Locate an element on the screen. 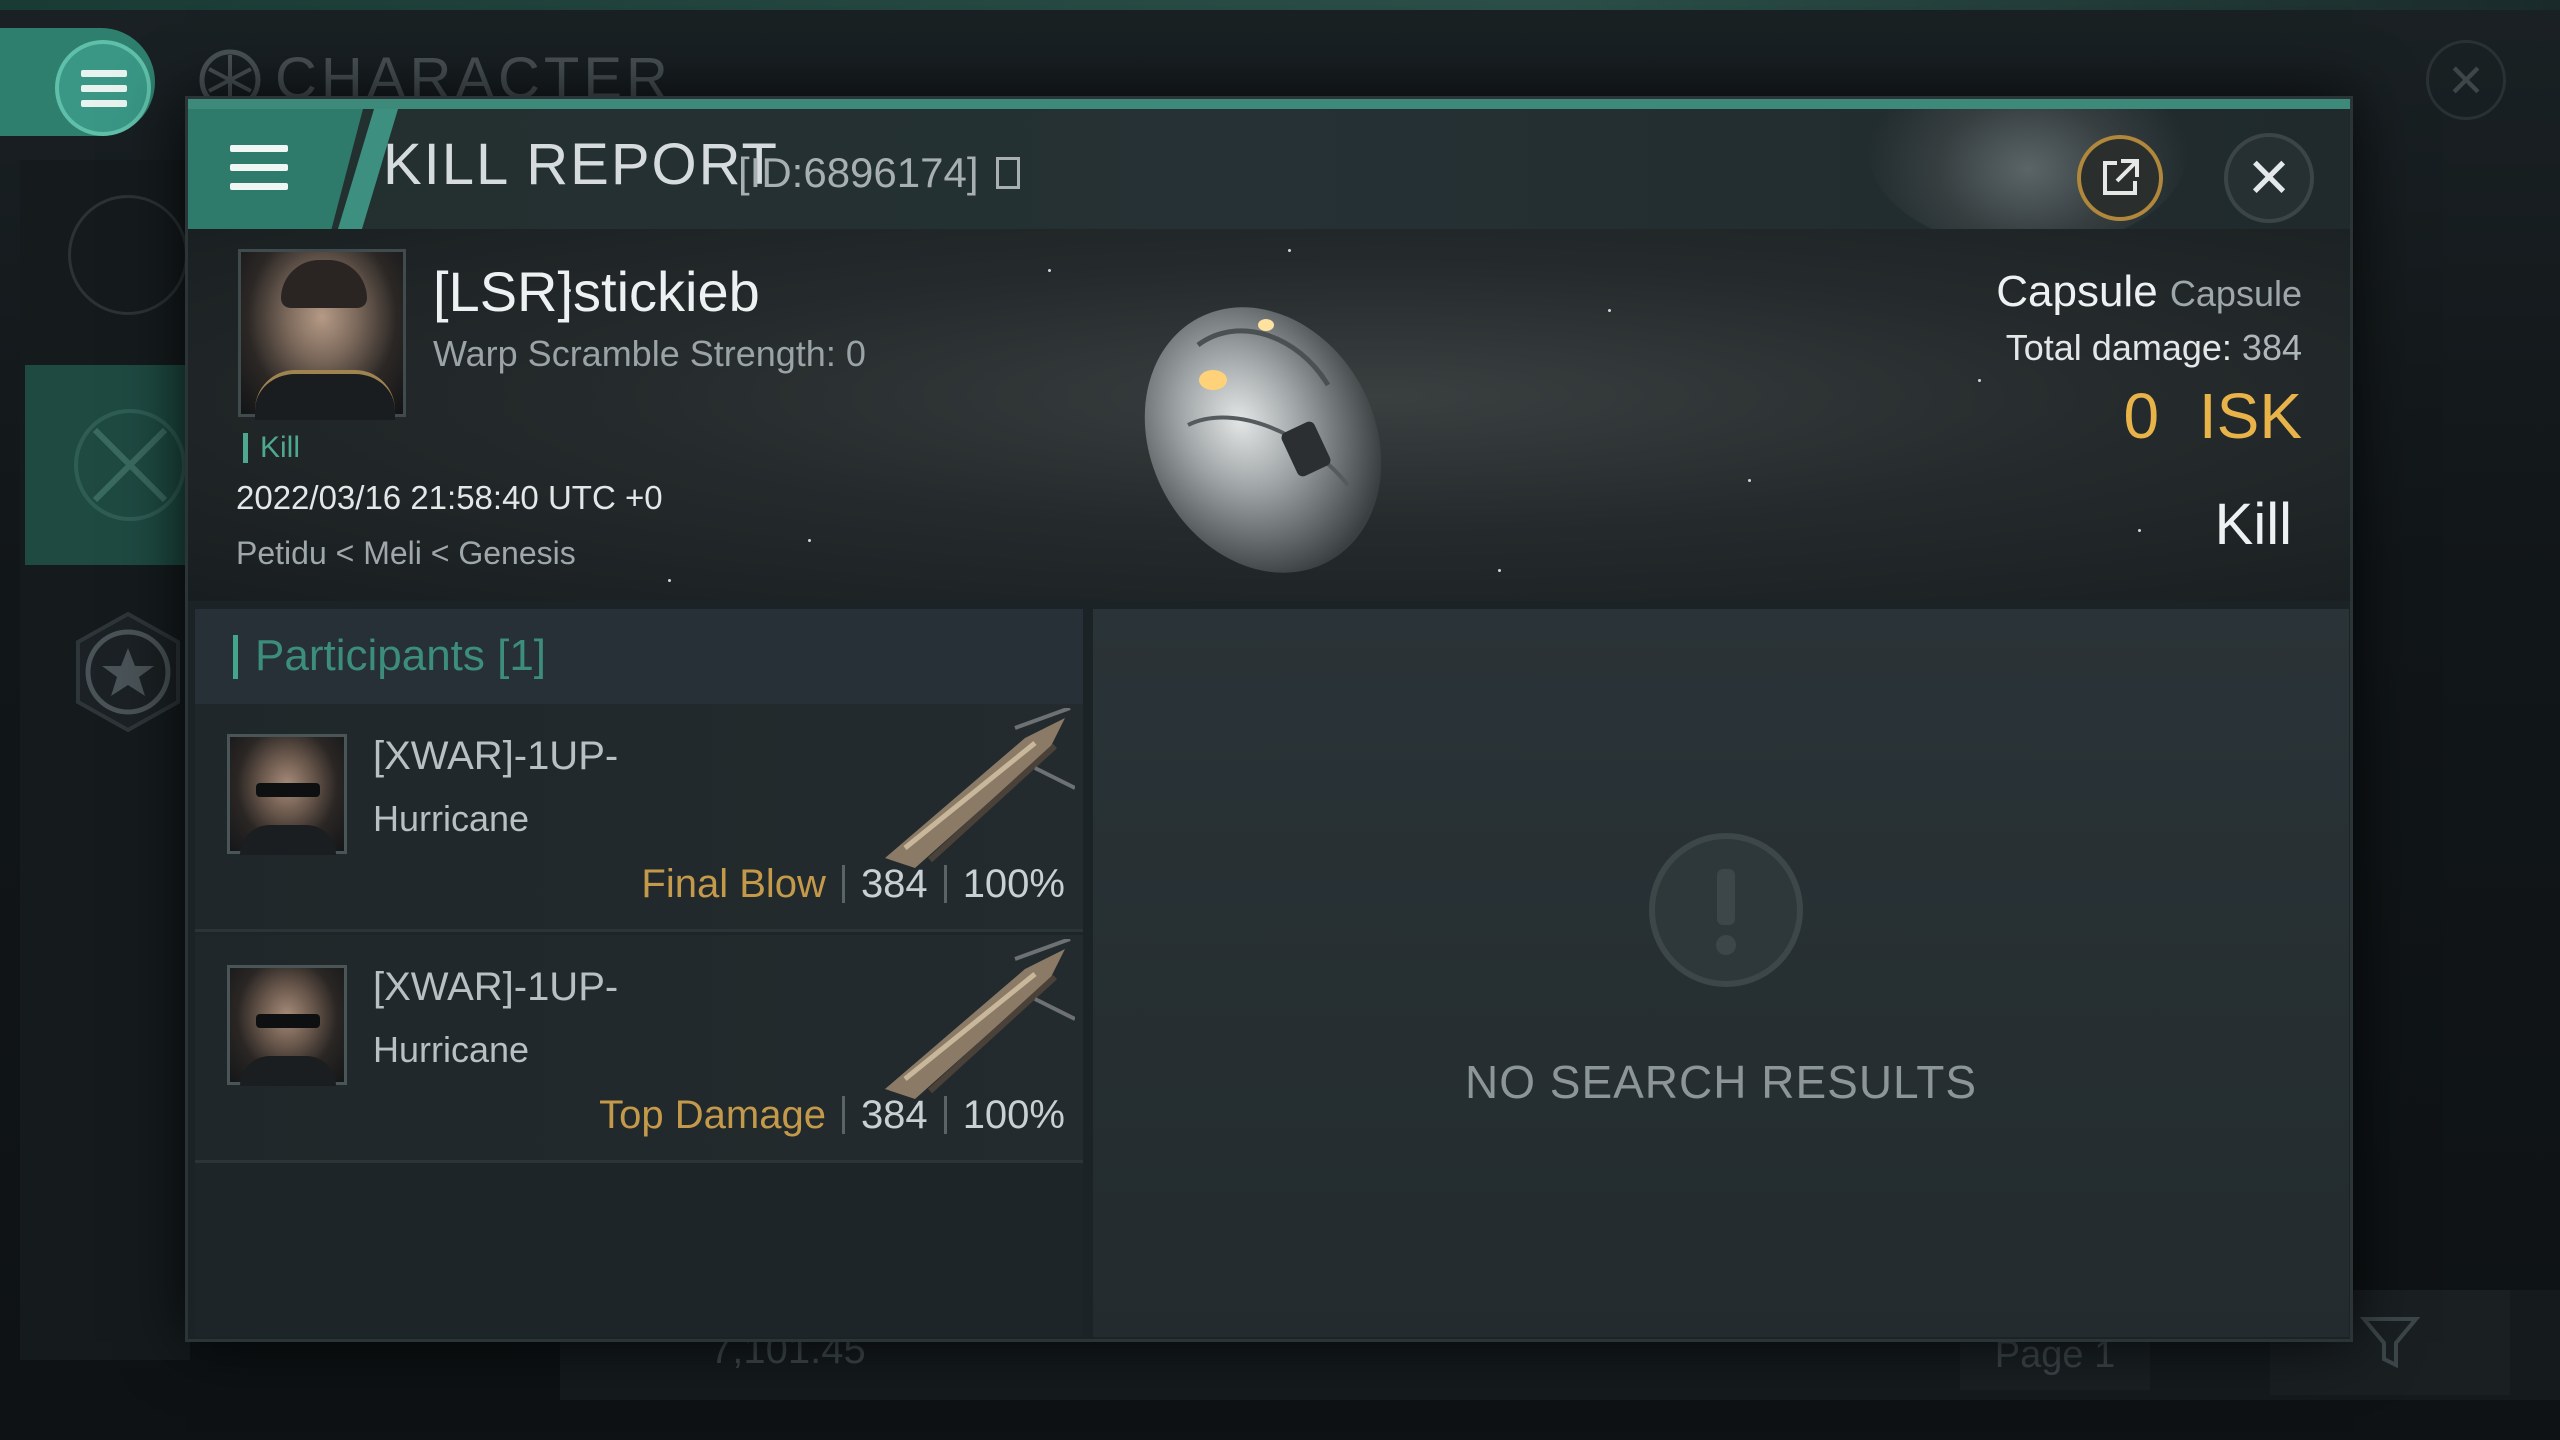 The image size is (2560, 1440). modal-menu-button is located at coordinates (275, 169).